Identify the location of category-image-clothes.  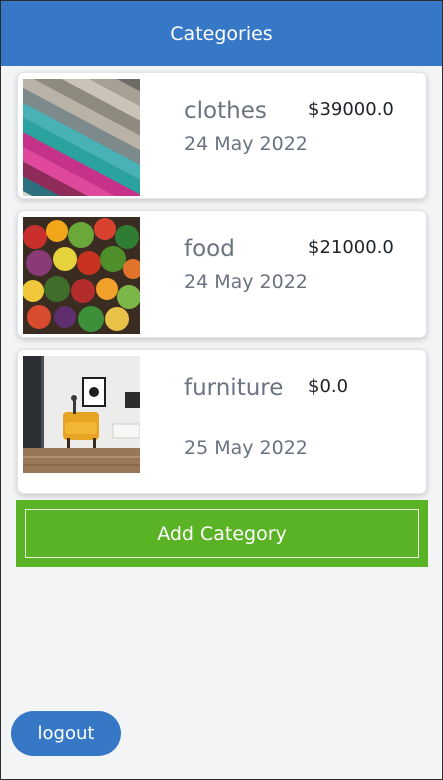
(81, 137).